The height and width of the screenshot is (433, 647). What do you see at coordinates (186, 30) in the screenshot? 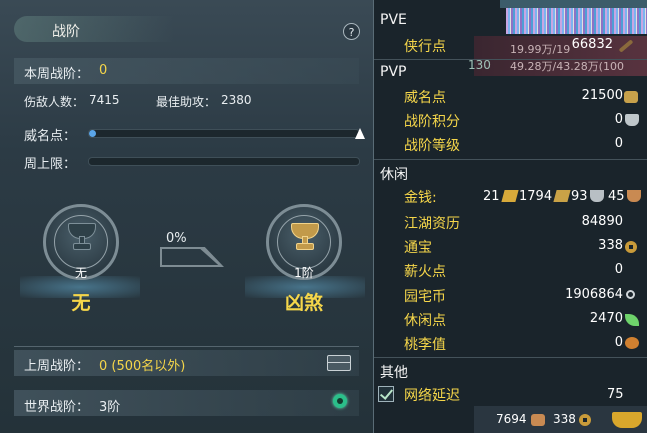
I see `panel-header: 战阶` at bounding box center [186, 30].